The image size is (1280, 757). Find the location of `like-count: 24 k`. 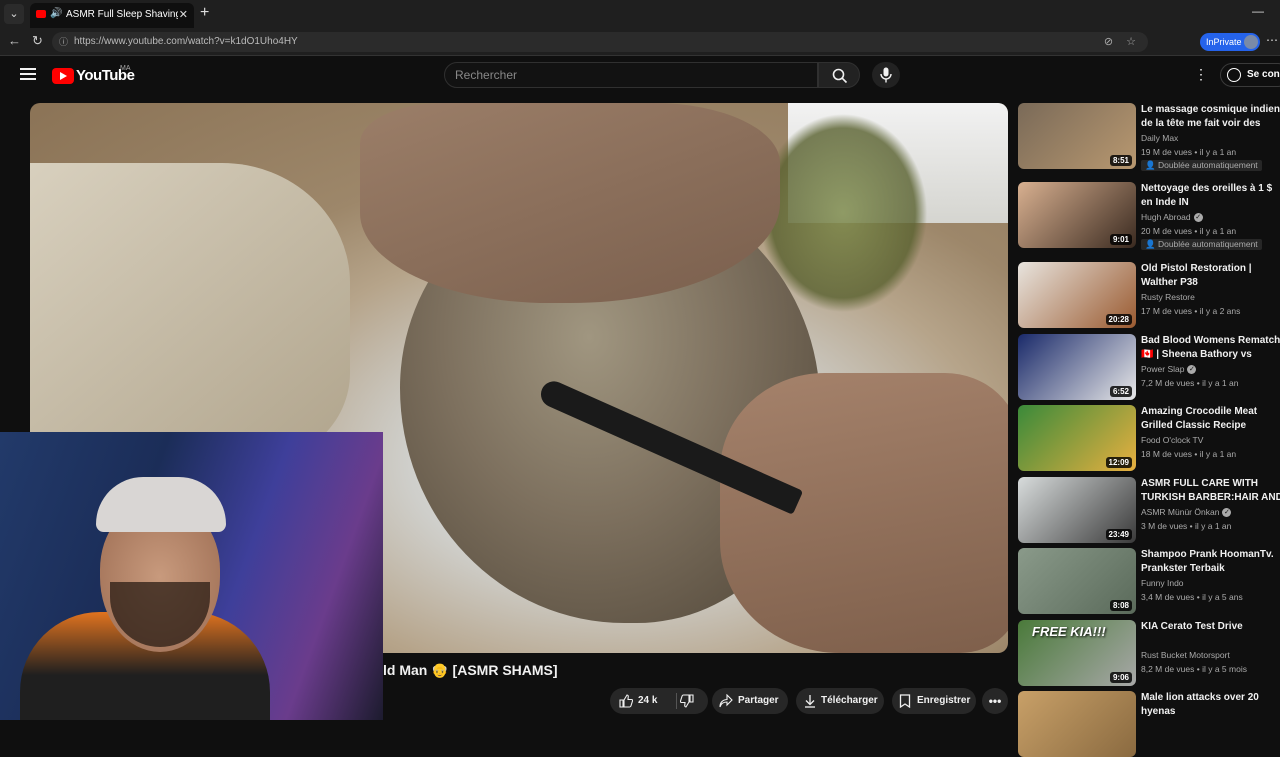

like-count: 24 k is located at coordinates (647, 701).